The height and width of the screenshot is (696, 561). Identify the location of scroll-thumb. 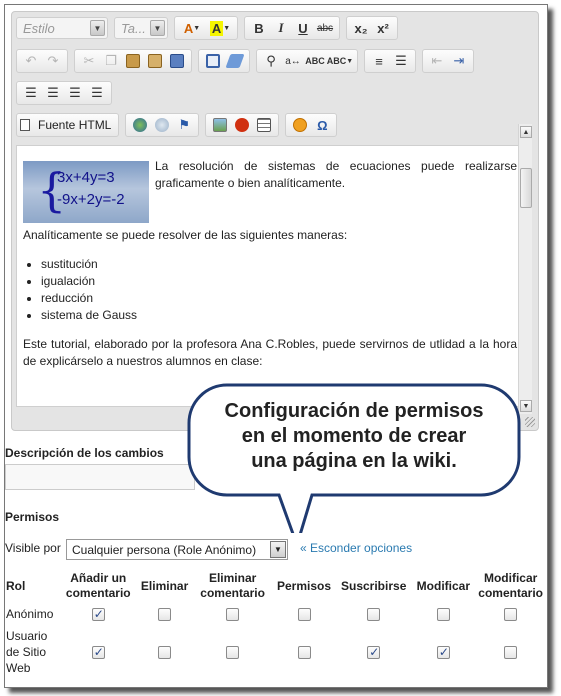
(526, 188).